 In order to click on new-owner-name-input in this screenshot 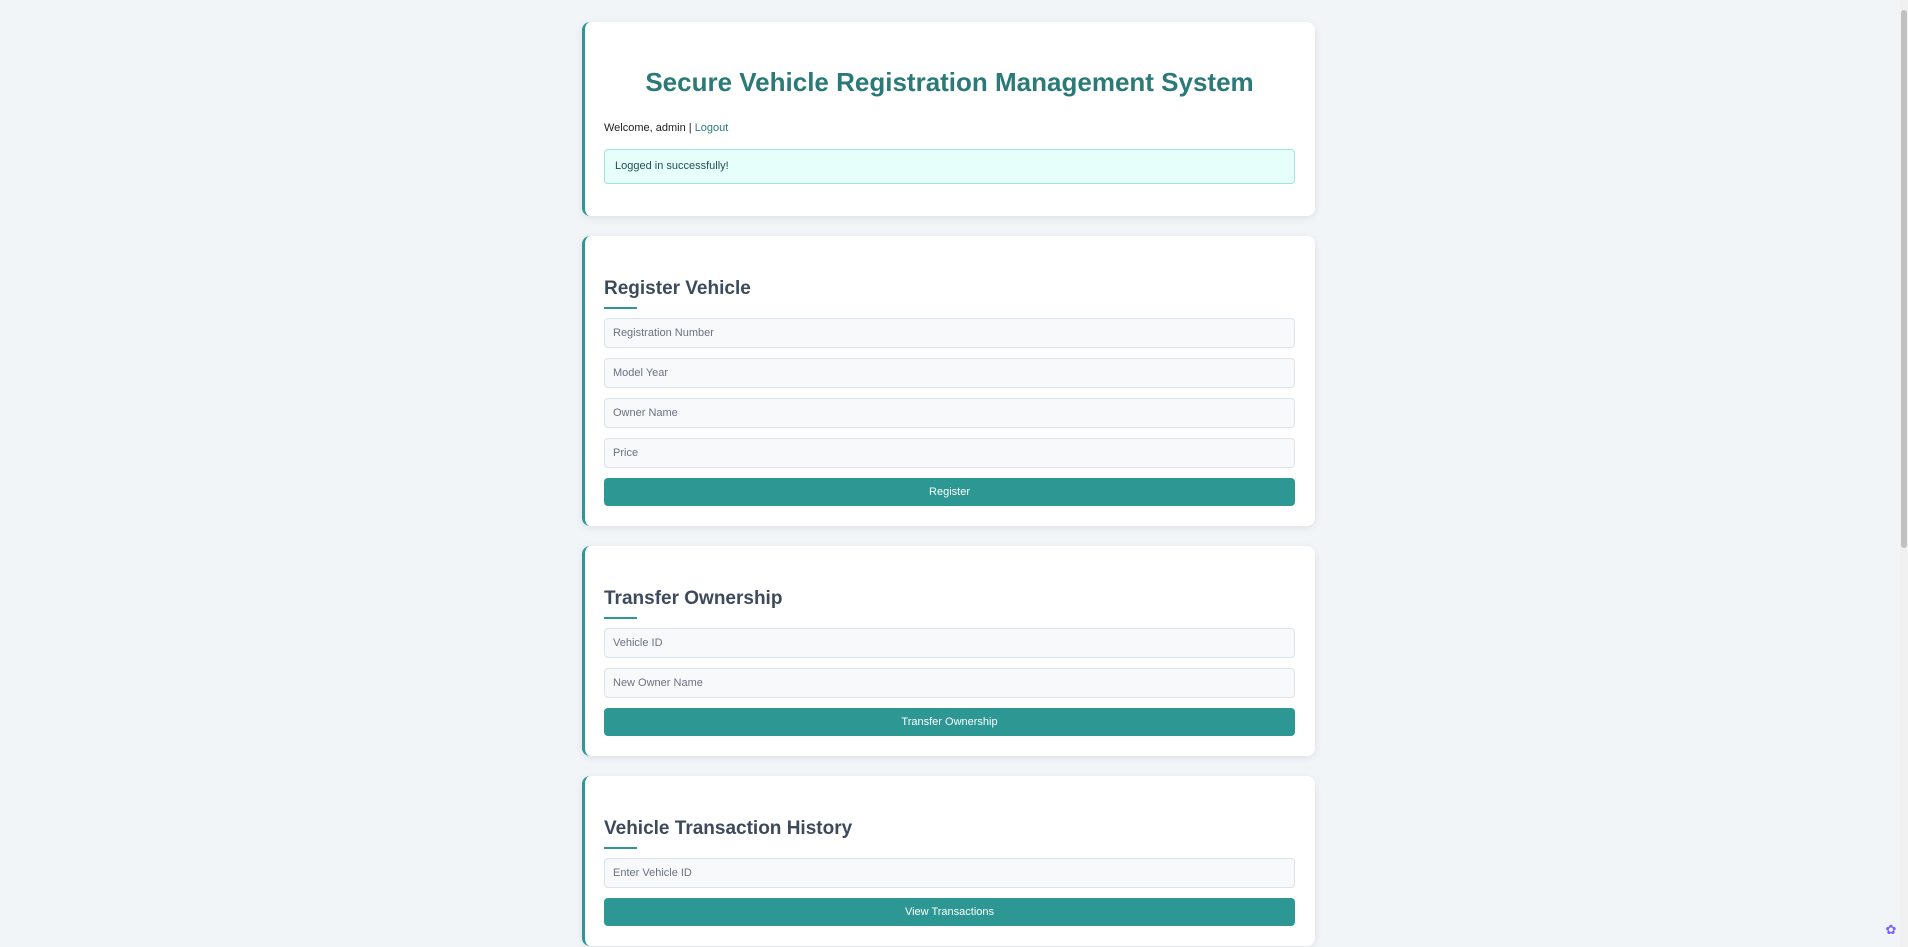, I will do `click(949, 683)`.